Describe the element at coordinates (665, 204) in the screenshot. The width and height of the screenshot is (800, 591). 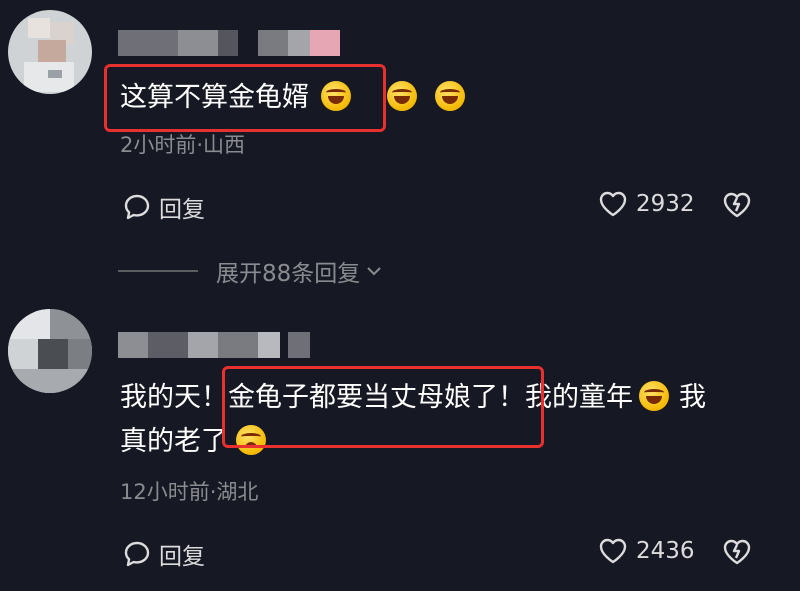
I see `like-count: 2932` at that location.